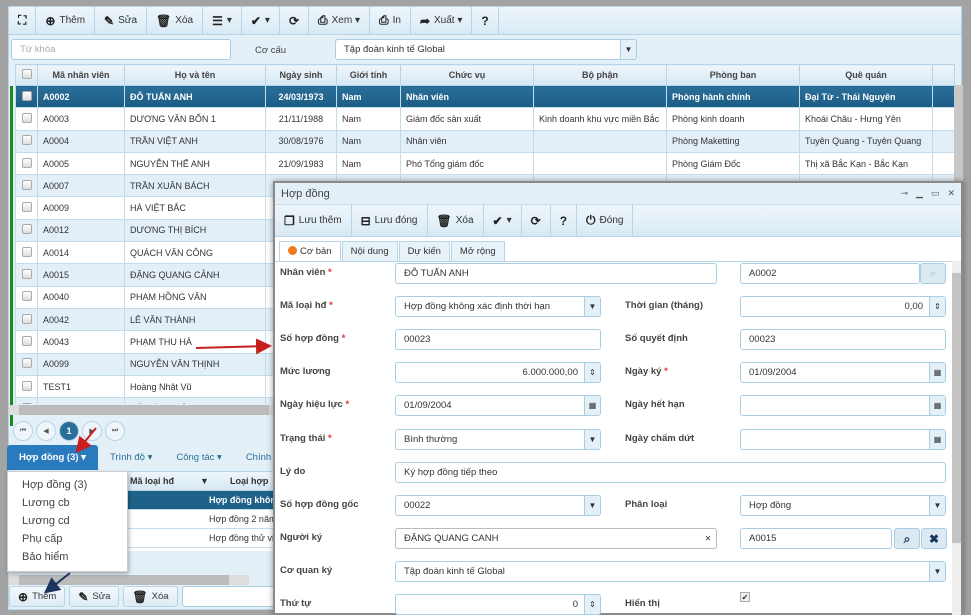 The width and height of the screenshot is (971, 615). Describe the element at coordinates (157, 466) in the screenshot. I see `annotation-arrows` at that location.